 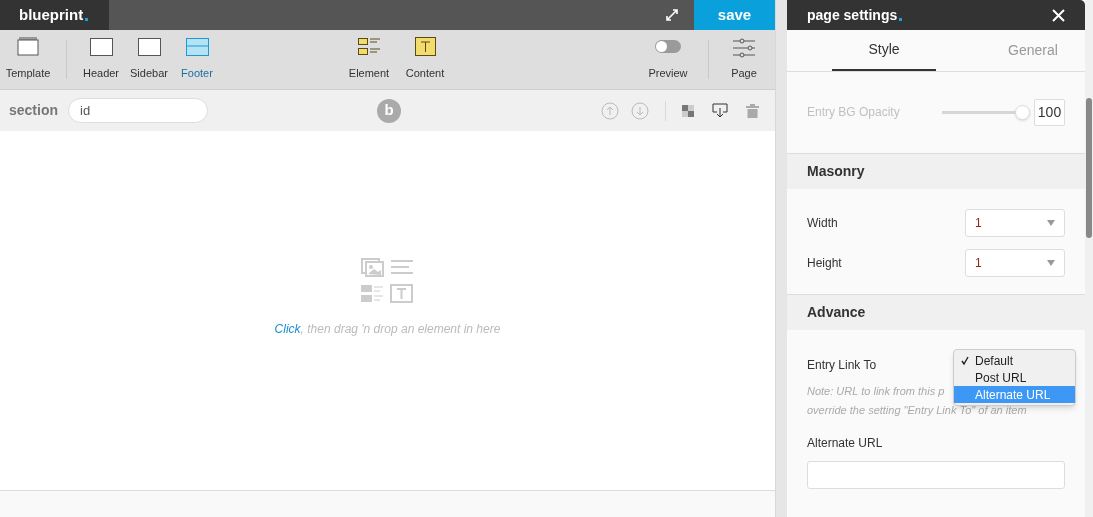 I want to click on scrollbar-thumb, so click(x=1089, y=168).